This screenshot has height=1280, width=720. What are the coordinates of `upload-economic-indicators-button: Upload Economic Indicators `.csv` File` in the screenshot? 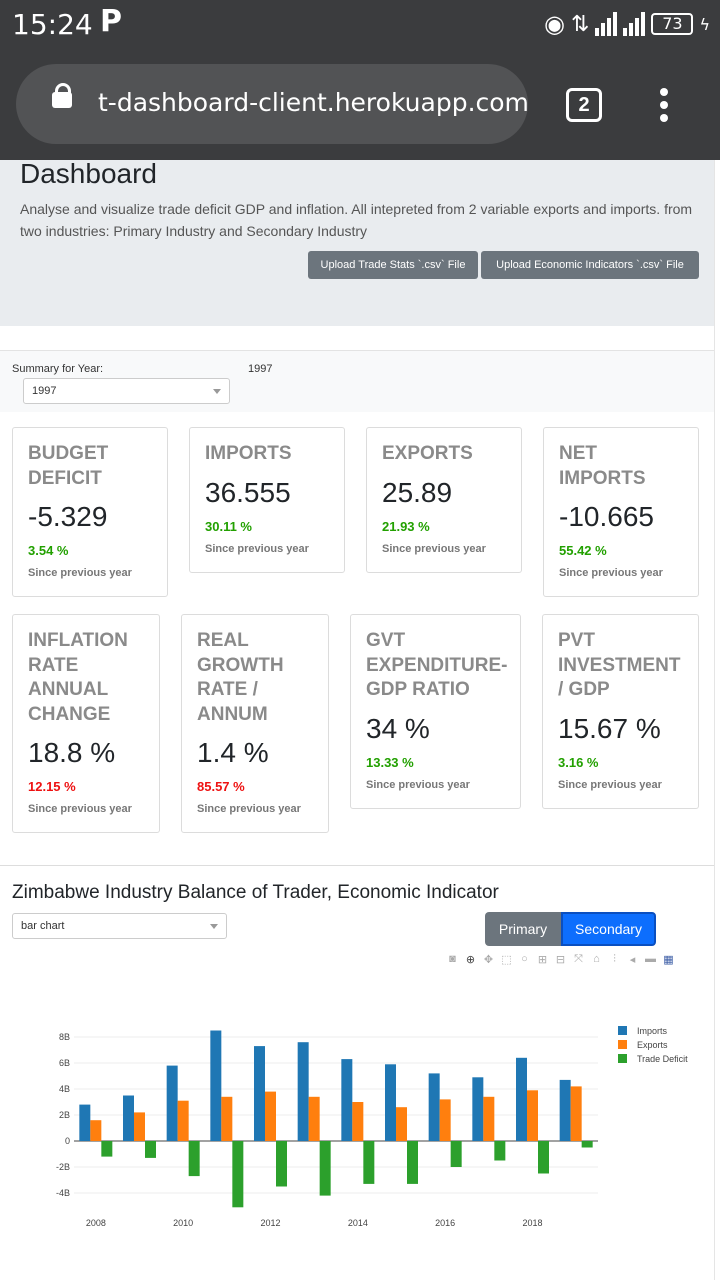 It's located at (590, 265).